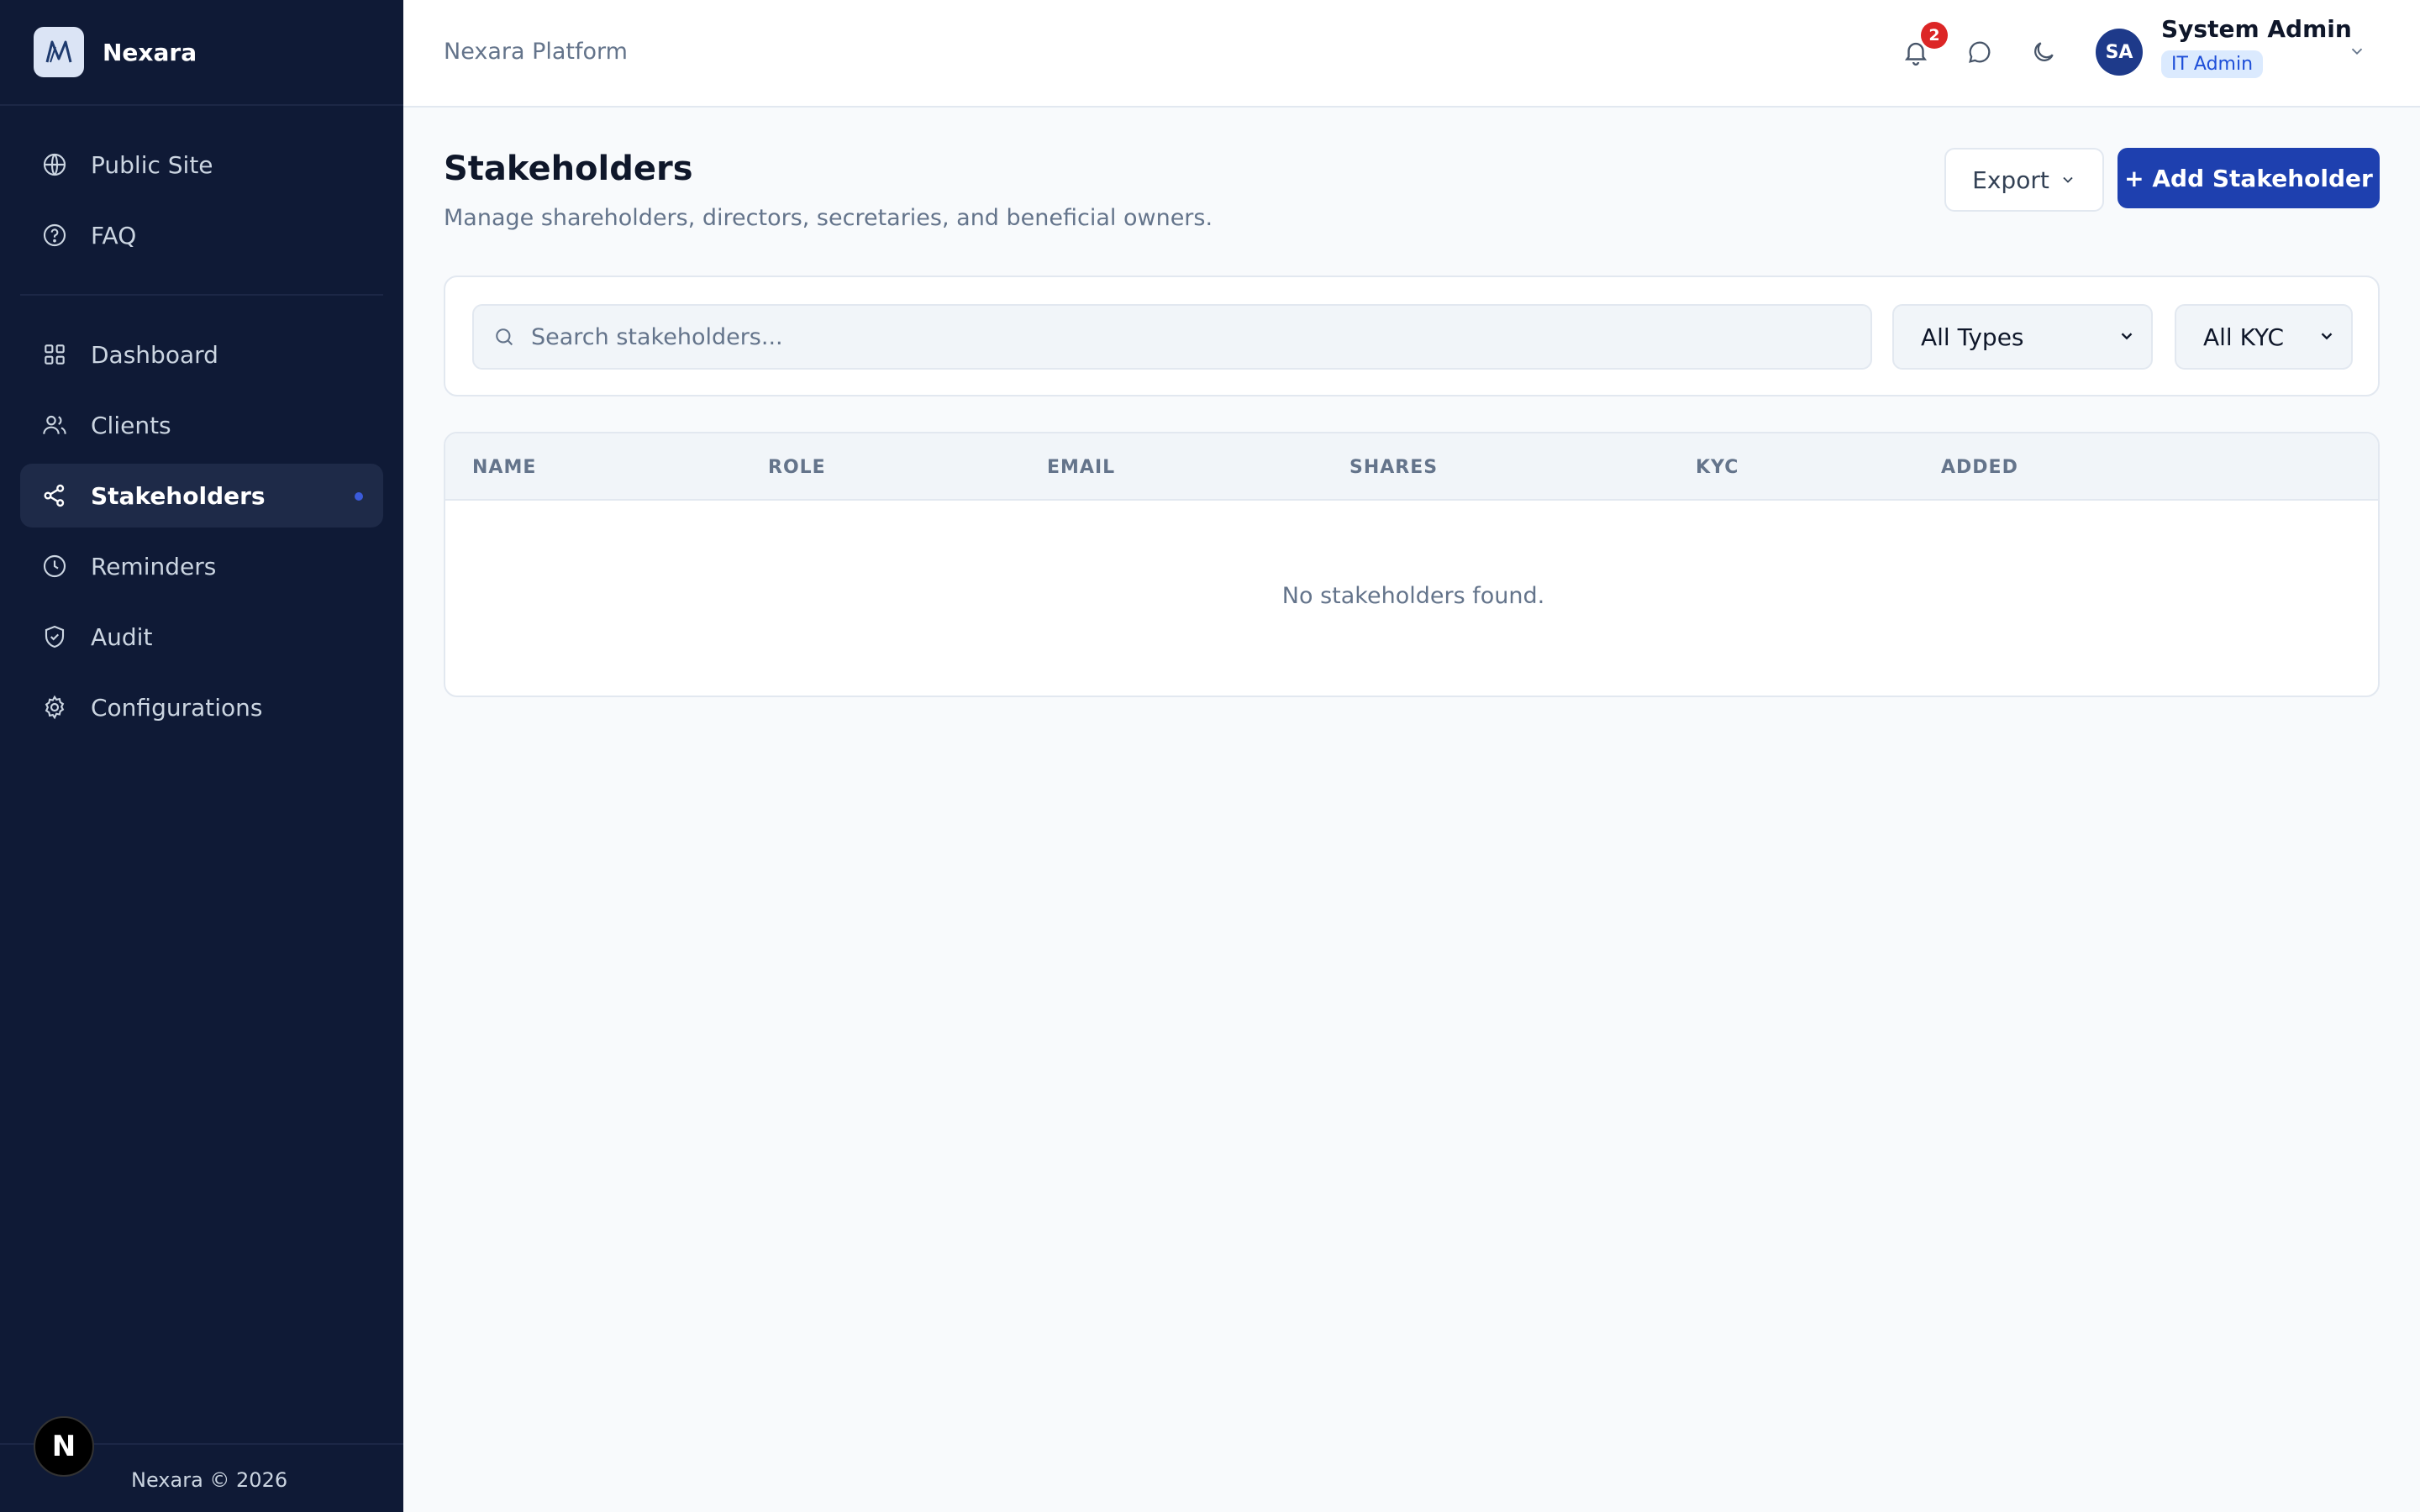 This screenshot has height=1512, width=2420. What do you see at coordinates (1973, 337) in the screenshot?
I see `type-filter-value: All Types` at bounding box center [1973, 337].